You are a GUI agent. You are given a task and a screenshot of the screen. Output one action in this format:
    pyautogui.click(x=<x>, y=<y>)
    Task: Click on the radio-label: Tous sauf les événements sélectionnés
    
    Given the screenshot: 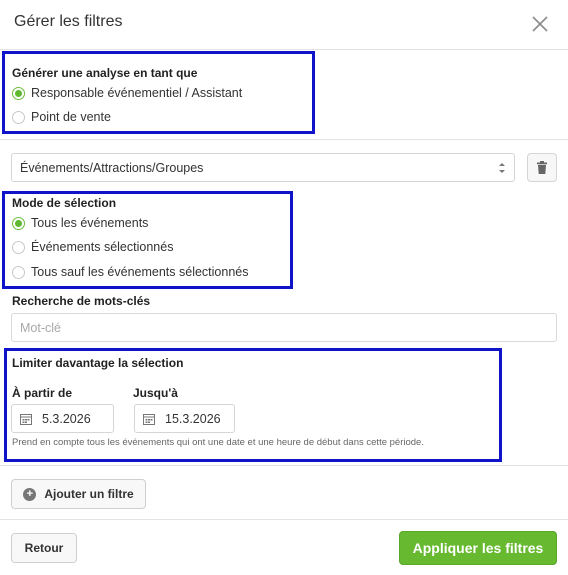 What is the action you would take?
    pyautogui.click(x=140, y=272)
    